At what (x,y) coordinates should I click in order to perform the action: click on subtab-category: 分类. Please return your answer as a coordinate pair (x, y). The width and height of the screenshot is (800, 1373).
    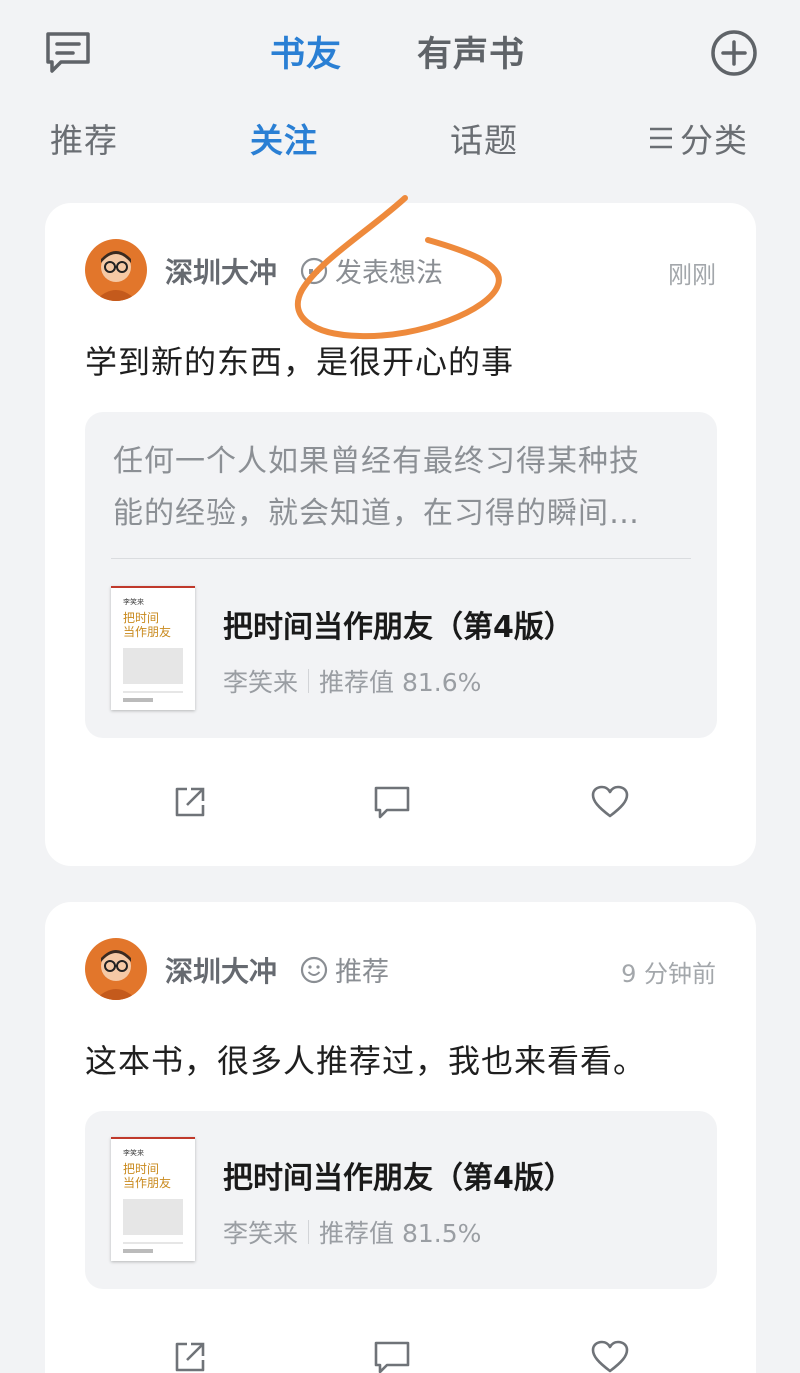
    Looking at the image, I should click on (698, 138).